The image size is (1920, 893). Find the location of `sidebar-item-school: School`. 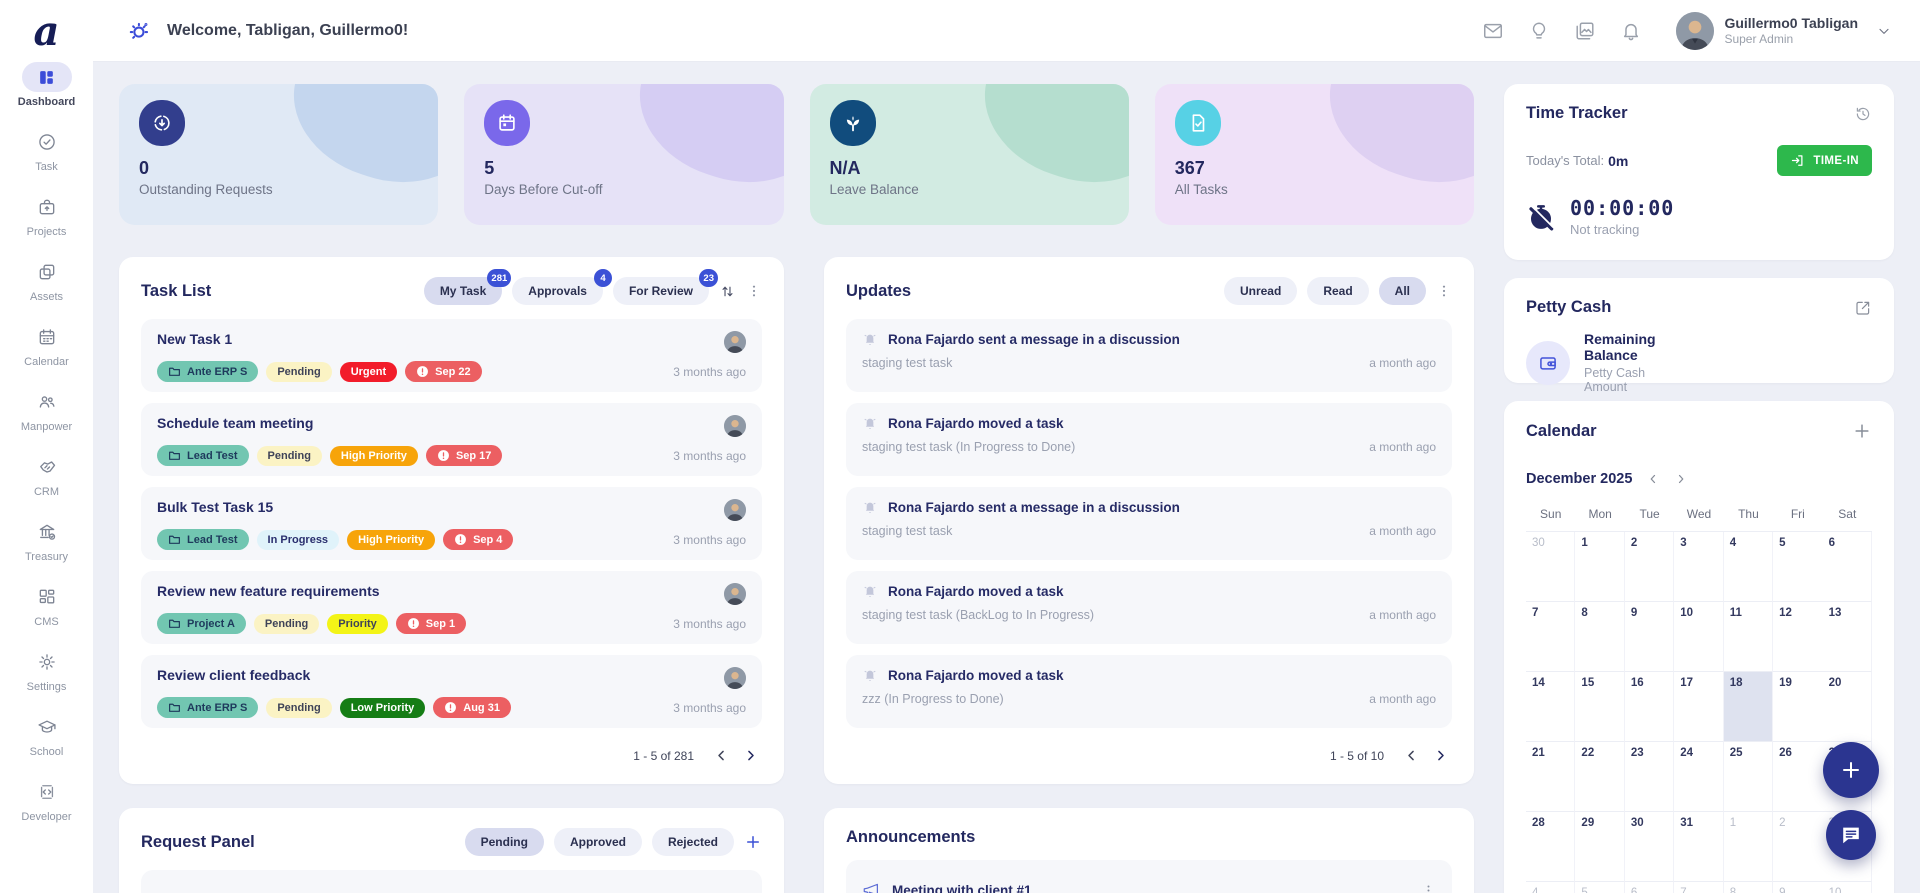

sidebar-item-school: School is located at coordinates (46, 744).